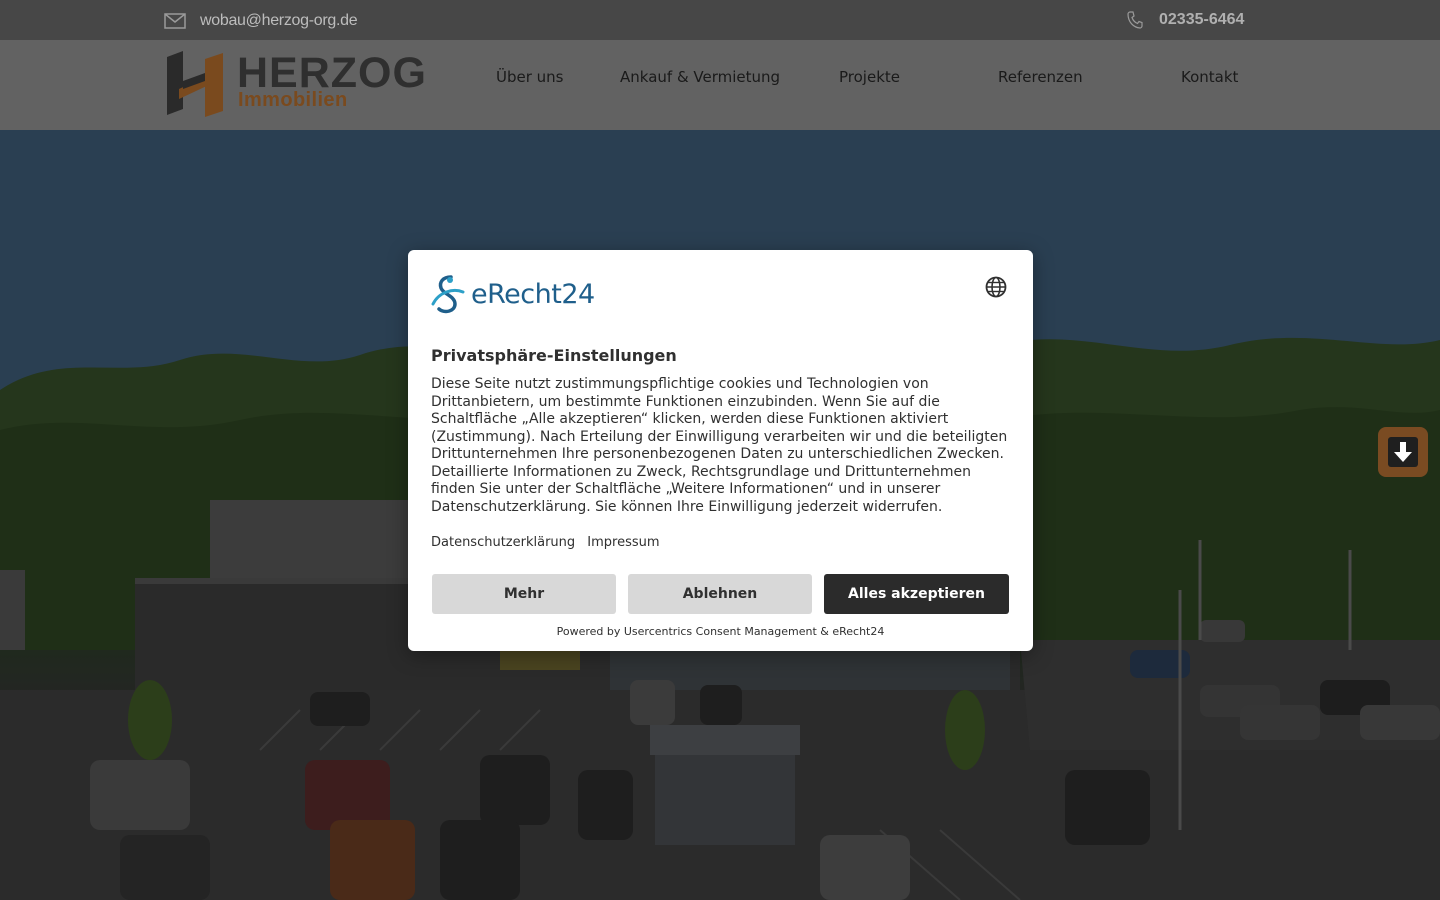  I want to click on top-contact-bar: wobau@herzog-org.de 02335-6464, so click(720, 20).